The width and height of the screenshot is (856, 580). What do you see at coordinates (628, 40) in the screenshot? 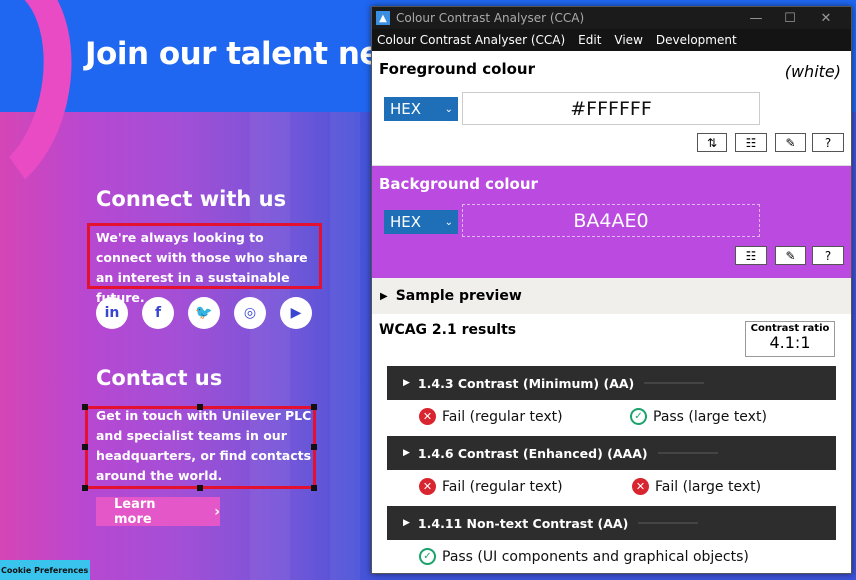
I see `menu-view: View` at bounding box center [628, 40].